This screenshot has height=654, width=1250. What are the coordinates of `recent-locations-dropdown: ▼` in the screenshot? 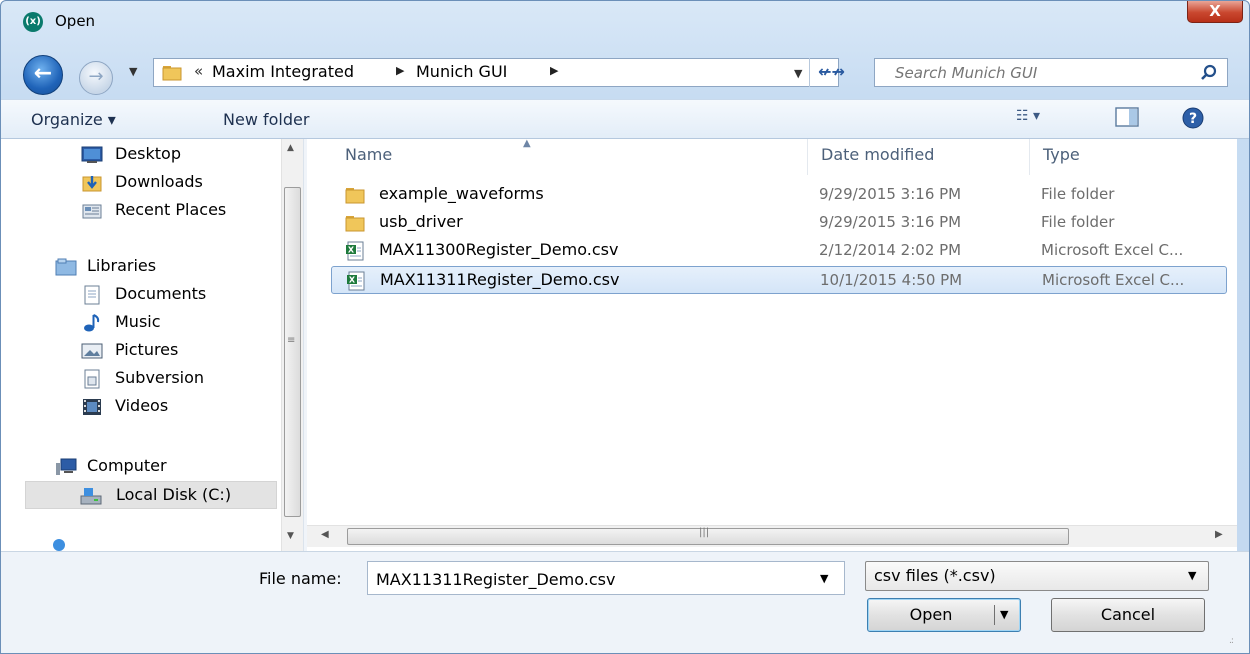 It's located at (136, 72).